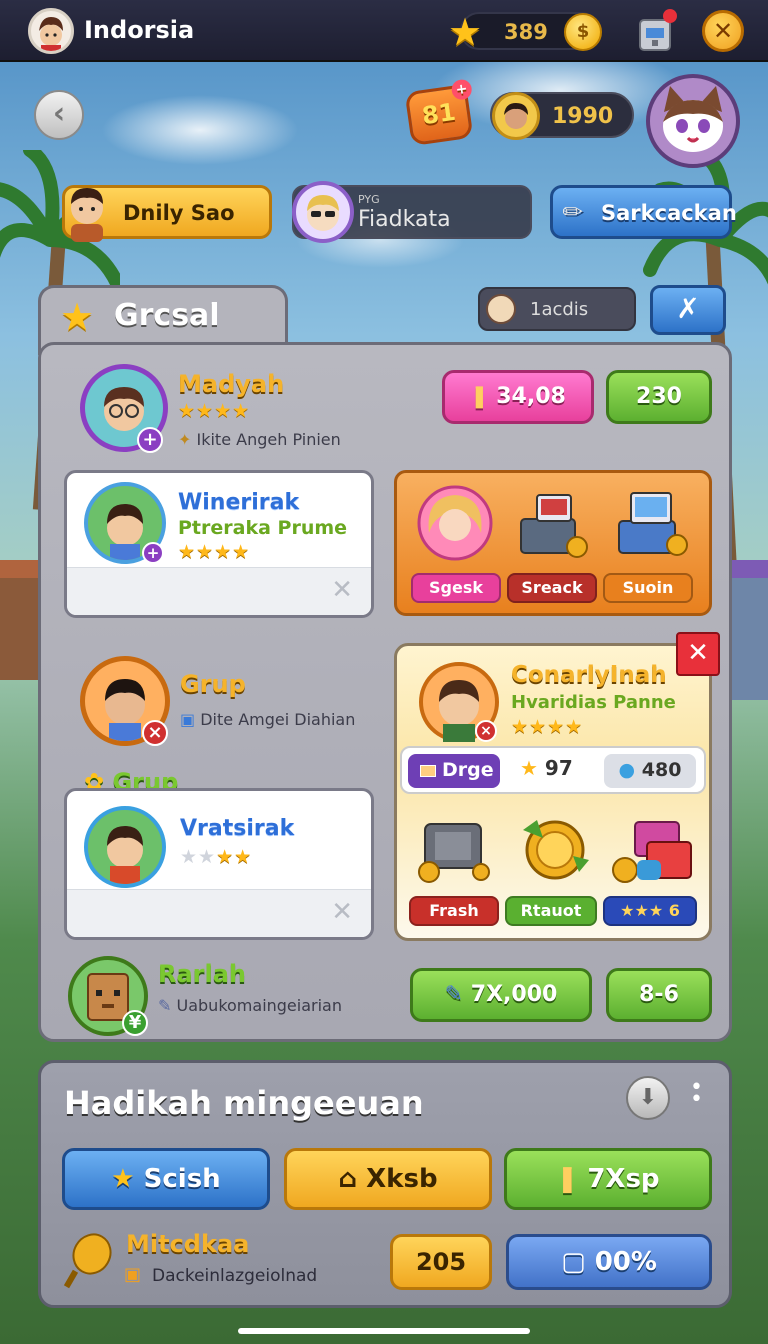  Describe the element at coordinates (454, 853) in the screenshot. I see `safe-coins-icon` at that location.